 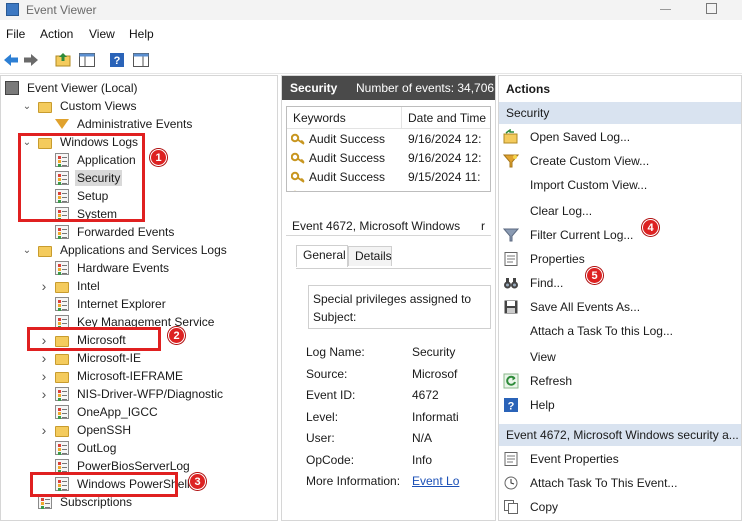 I want to click on annotation-badge-2: 2, so click(x=176, y=335).